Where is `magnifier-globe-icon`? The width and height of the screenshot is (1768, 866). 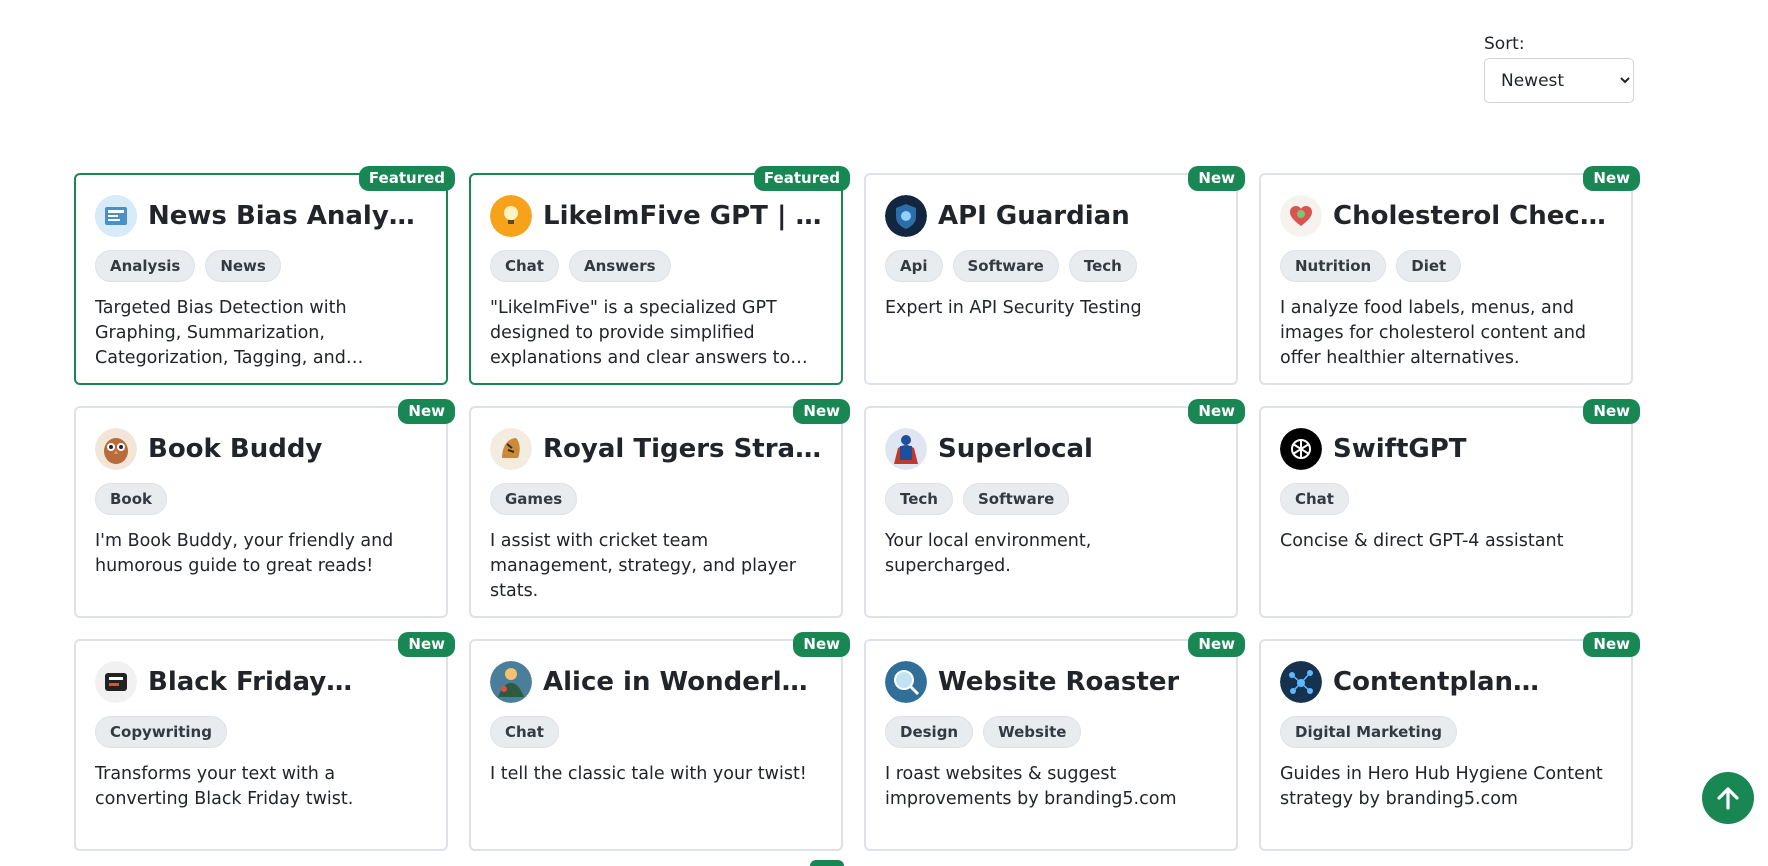
magnifier-globe-icon is located at coordinates (906, 682).